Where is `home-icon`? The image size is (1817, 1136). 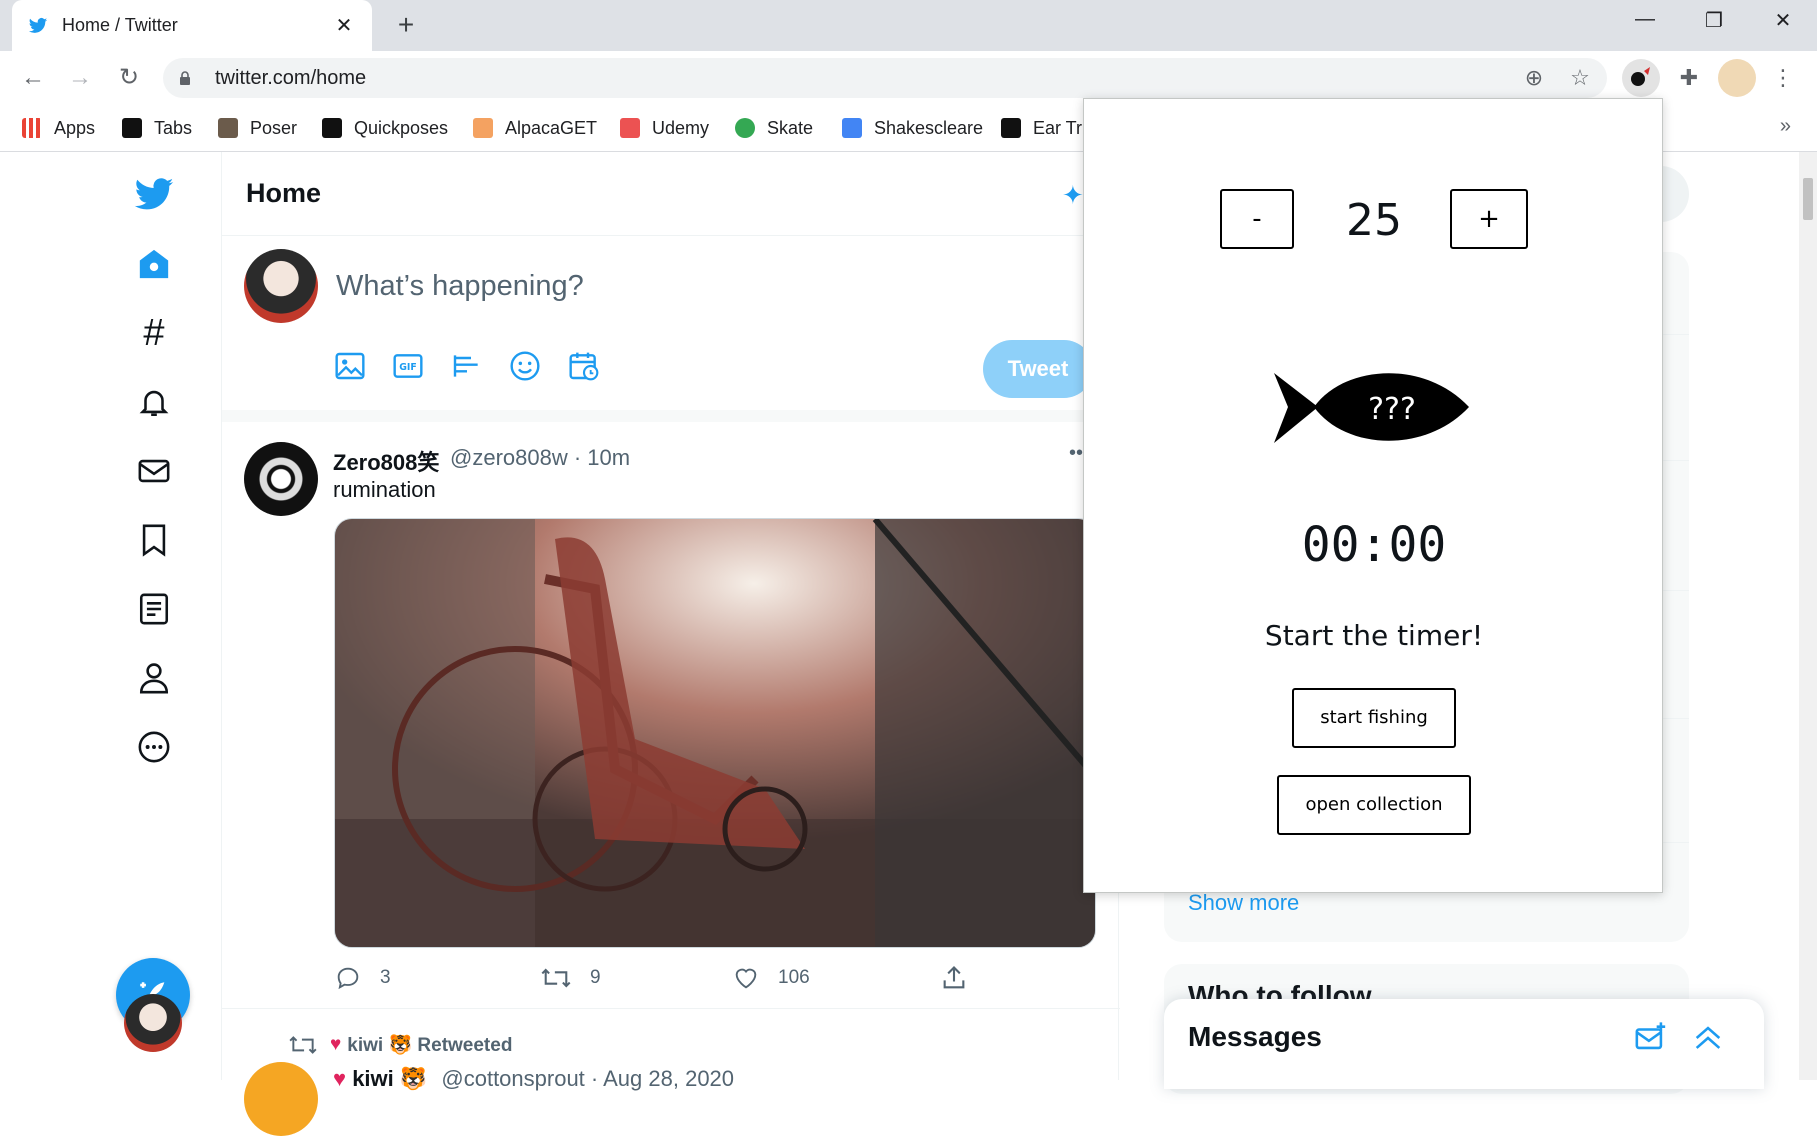 home-icon is located at coordinates (154, 264).